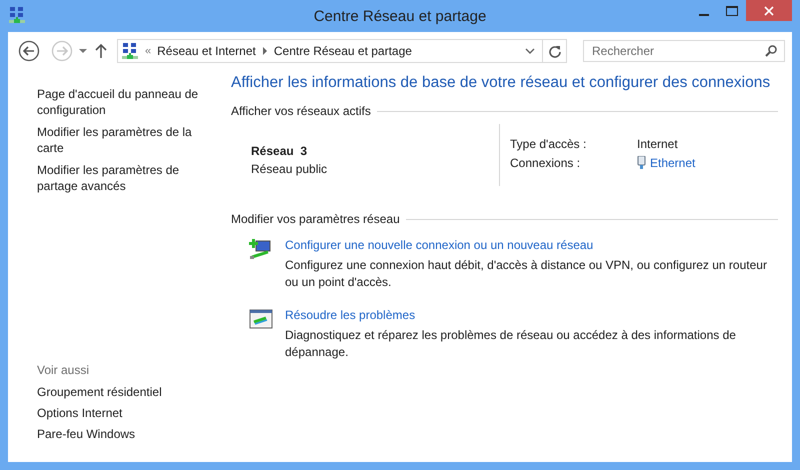  What do you see at coordinates (549, 144) in the screenshot?
I see `detail-label: Type d'accès :` at bounding box center [549, 144].